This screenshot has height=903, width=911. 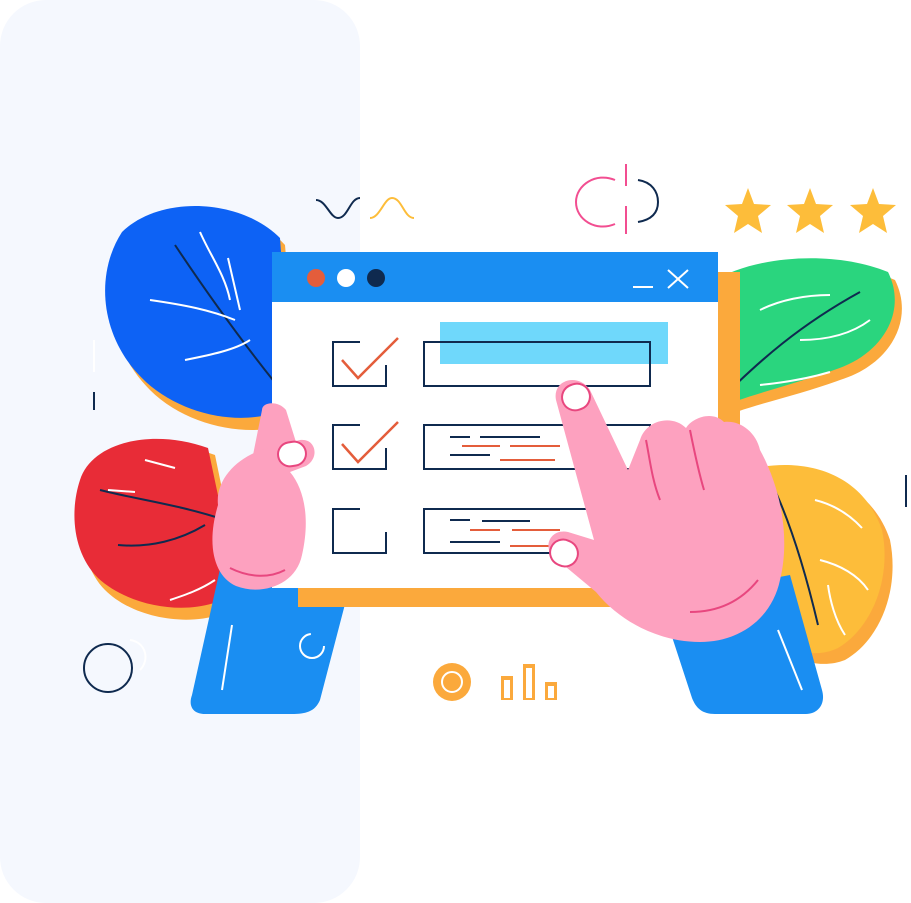 I want to click on green-leaf, so click(x=807, y=339).